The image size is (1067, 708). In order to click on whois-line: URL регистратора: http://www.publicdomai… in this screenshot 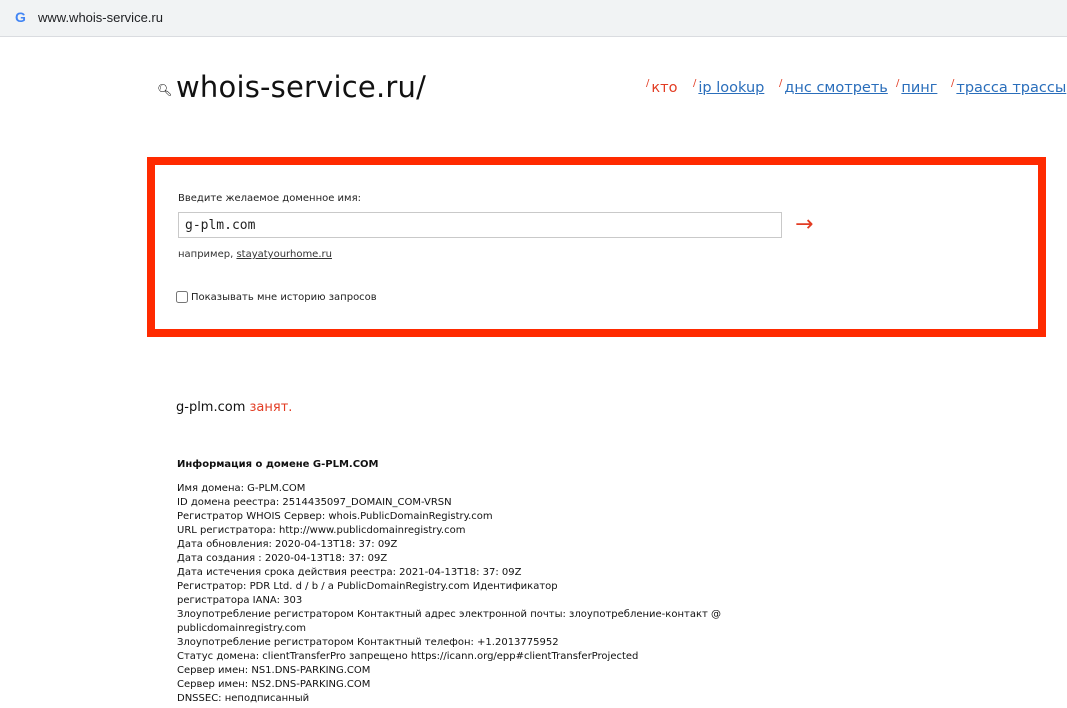, I will do `click(321, 530)`.